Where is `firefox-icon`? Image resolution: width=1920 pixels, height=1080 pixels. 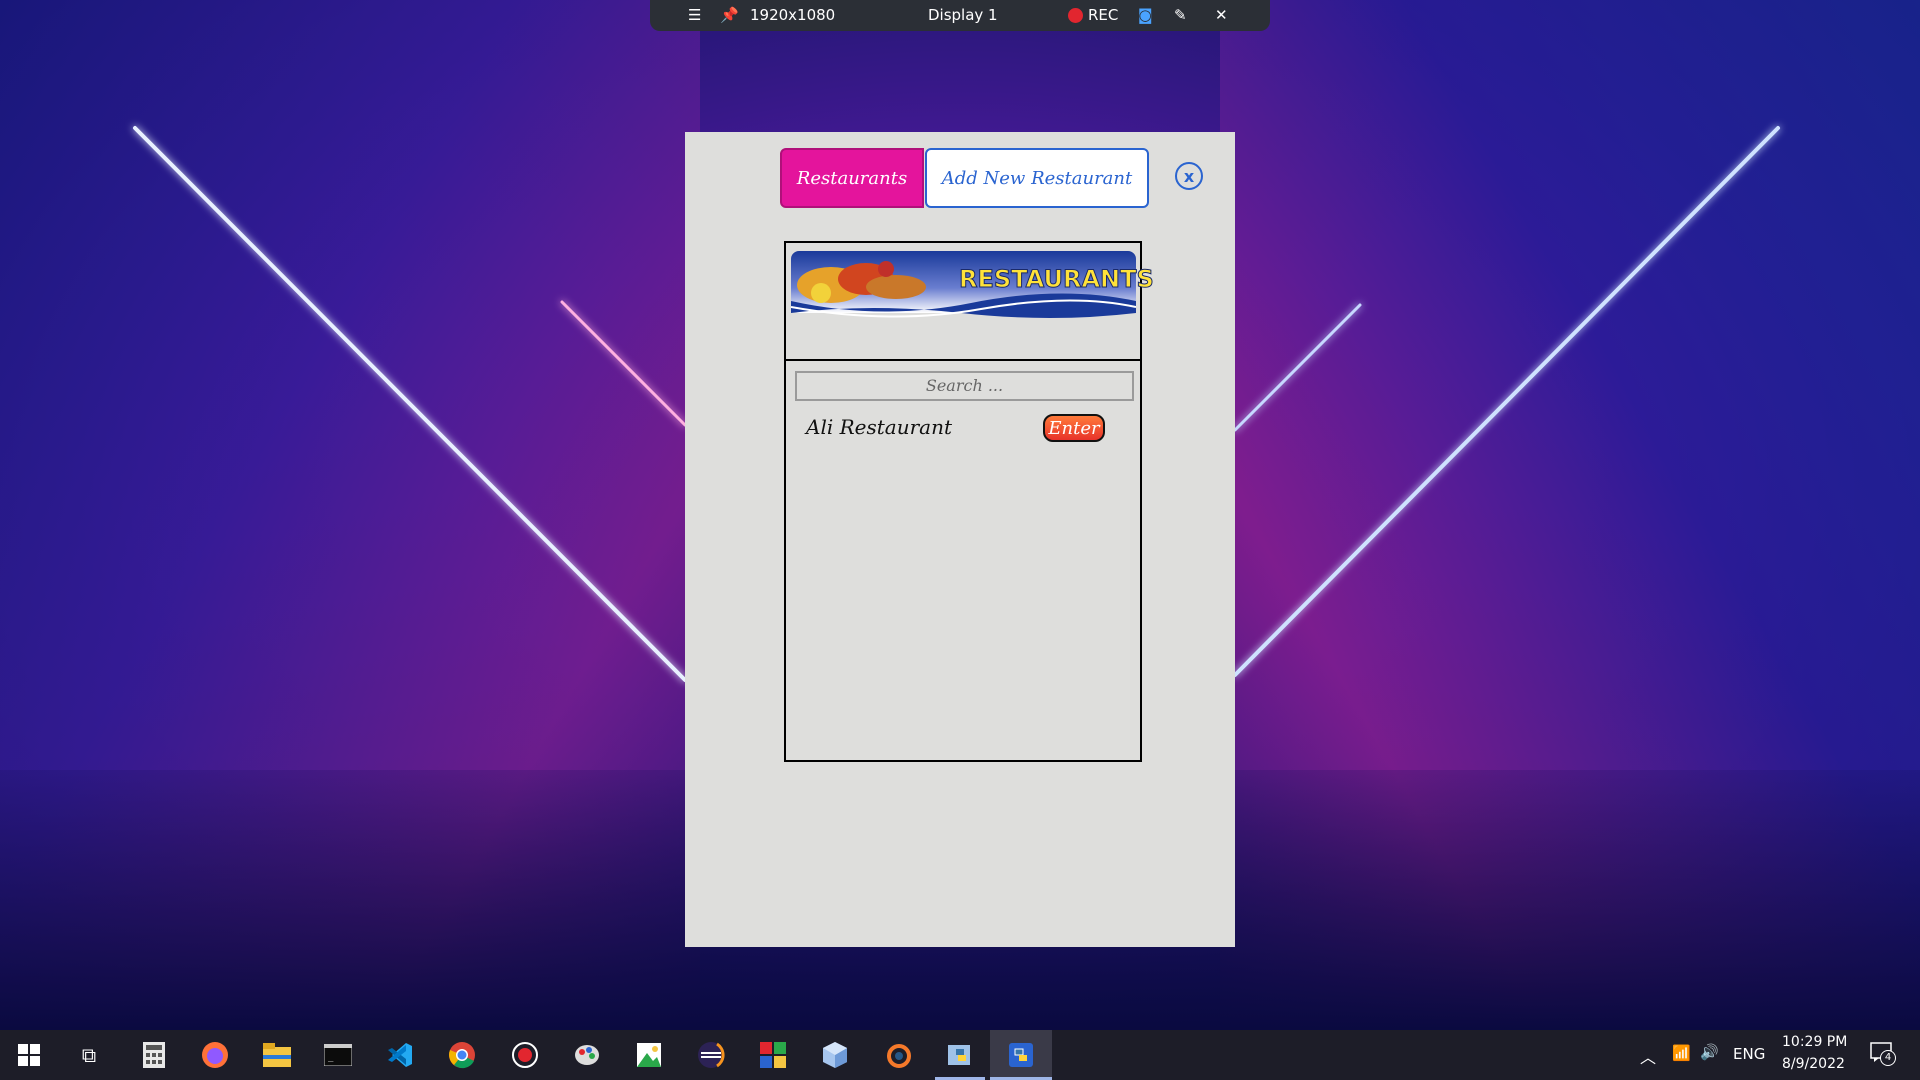 firefox-icon is located at coordinates (215, 1055).